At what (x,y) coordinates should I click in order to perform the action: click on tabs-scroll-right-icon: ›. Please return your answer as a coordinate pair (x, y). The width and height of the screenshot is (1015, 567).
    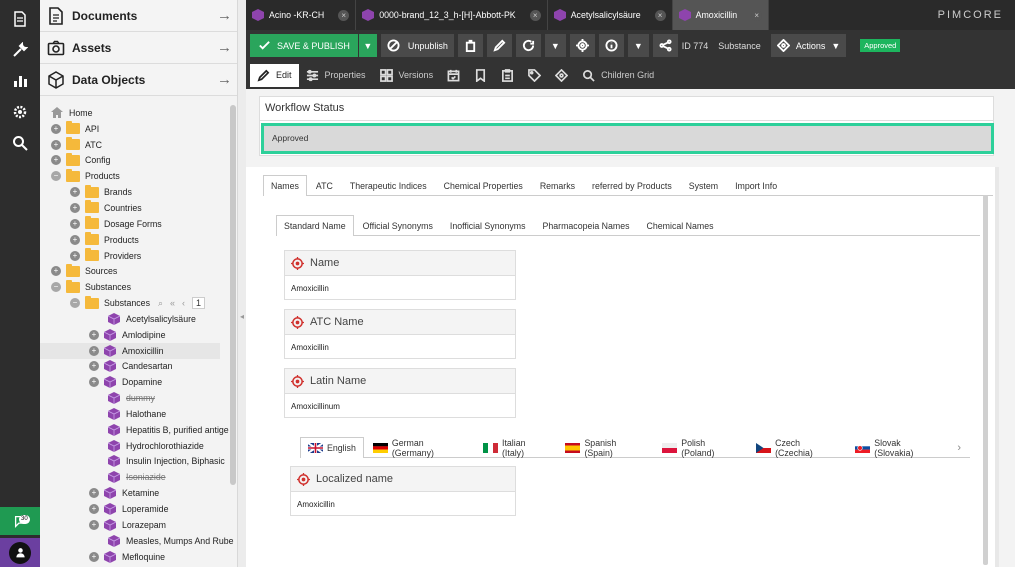
    Looking at the image, I should click on (959, 447).